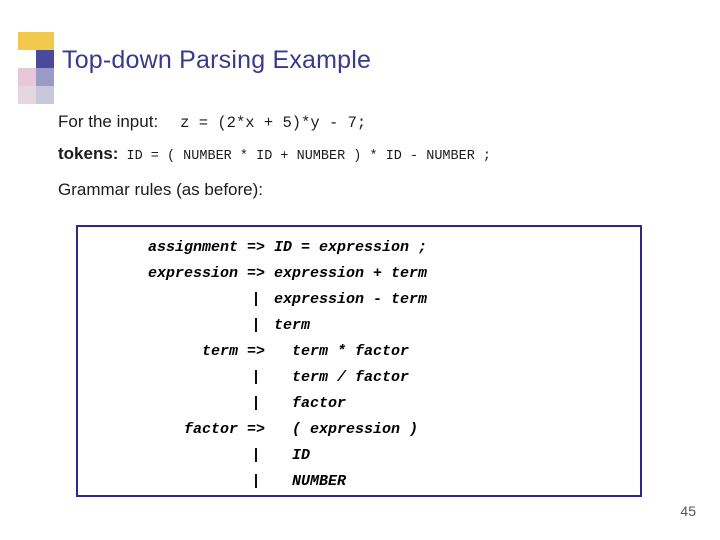 The image size is (720, 540). Describe the element at coordinates (88, 153) in the screenshot. I see `tokens-label: tokens:` at that location.